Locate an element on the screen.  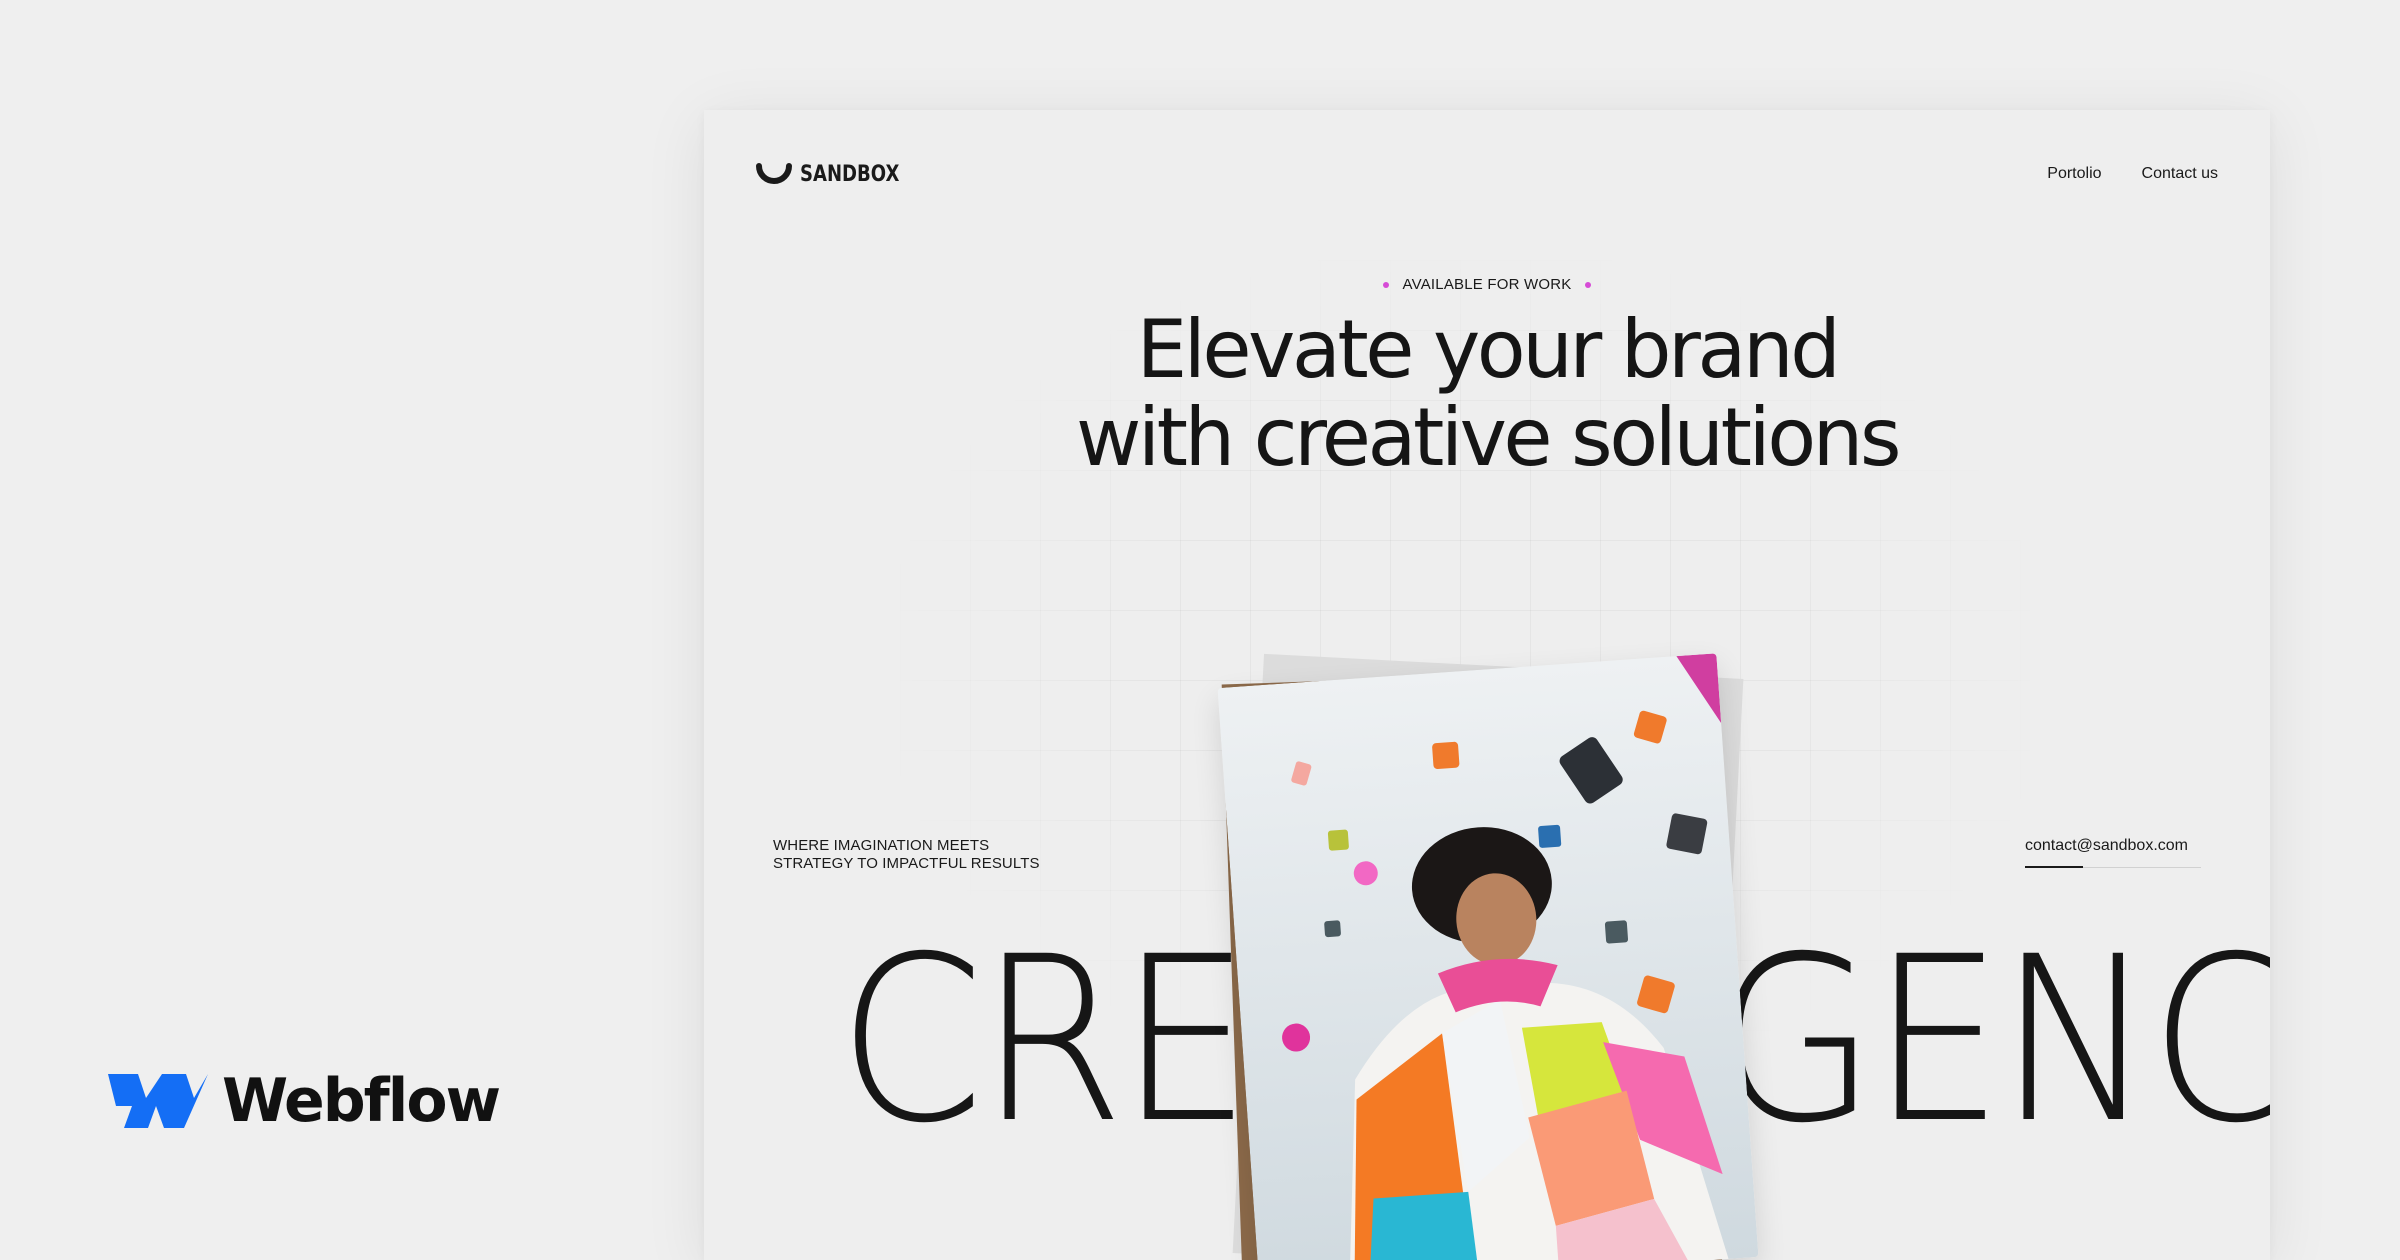
tagline-line-1: WHERE IMAGINATION MEETS is located at coordinates (881, 845).